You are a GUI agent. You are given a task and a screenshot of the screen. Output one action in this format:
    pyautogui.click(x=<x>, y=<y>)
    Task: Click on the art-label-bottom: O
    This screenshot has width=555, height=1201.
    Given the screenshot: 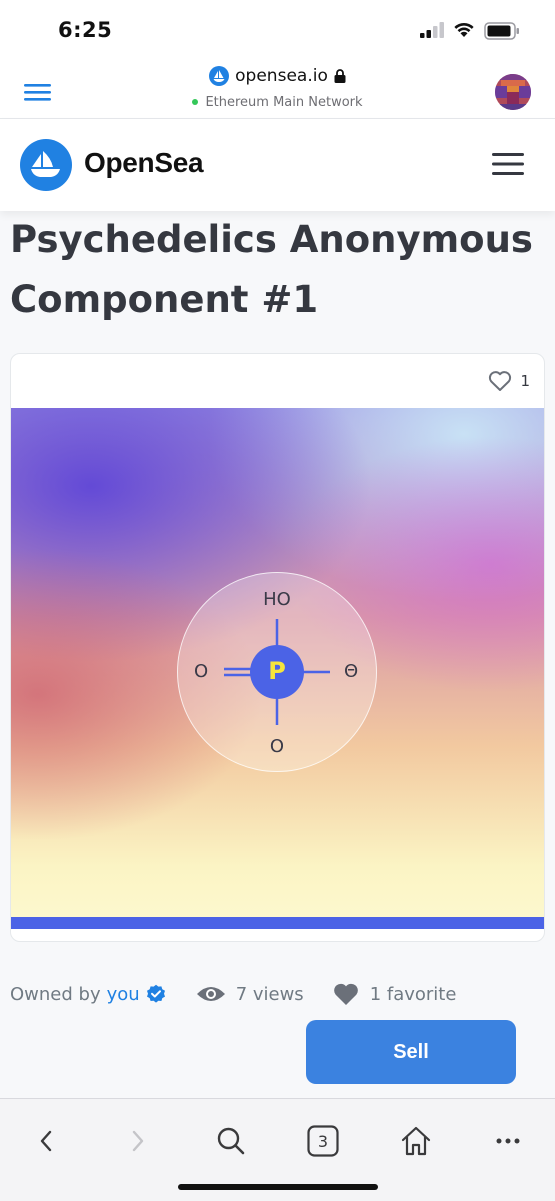 What is the action you would take?
    pyautogui.click(x=277, y=746)
    